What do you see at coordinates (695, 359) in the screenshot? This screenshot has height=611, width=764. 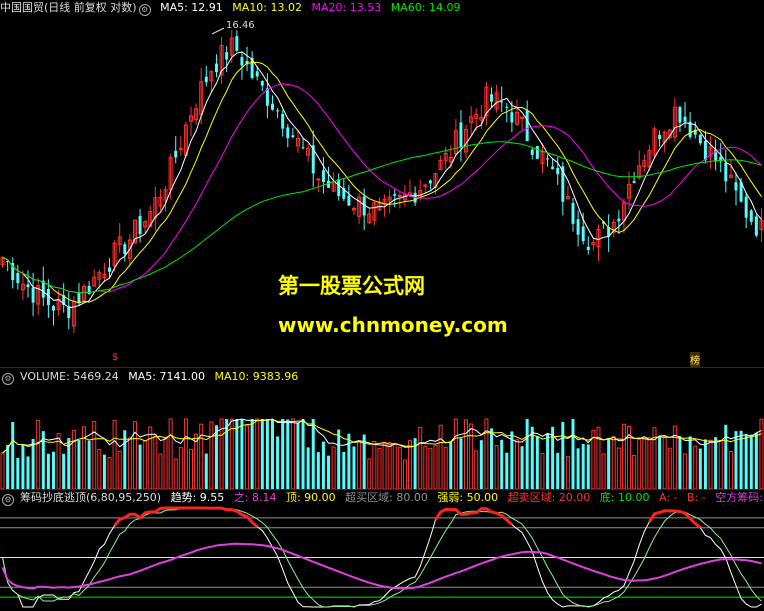 I see `marker-right: 榜` at bounding box center [695, 359].